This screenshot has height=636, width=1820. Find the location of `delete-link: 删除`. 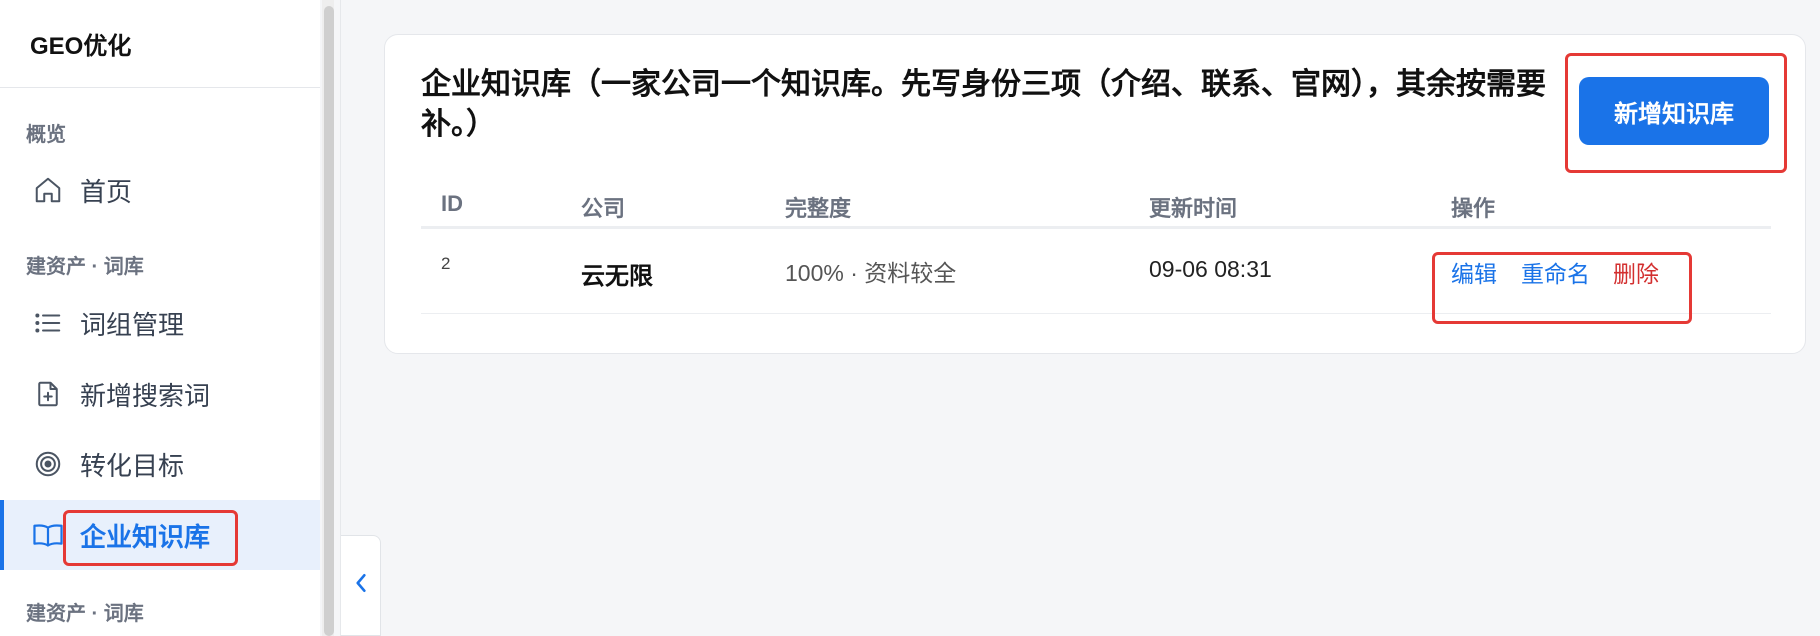

delete-link: 删除 is located at coordinates (1636, 272).